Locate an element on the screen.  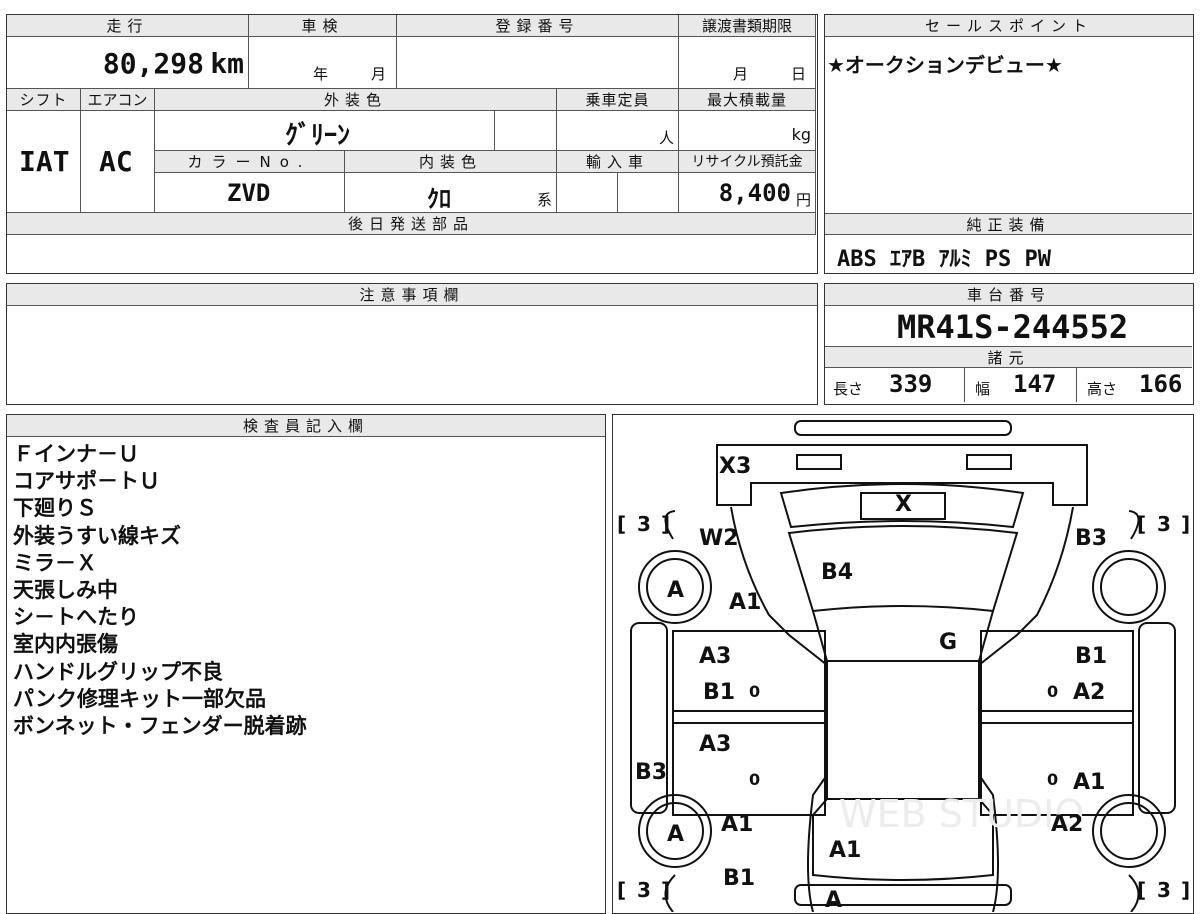
capacity-cell: 人 is located at coordinates (618, 131).